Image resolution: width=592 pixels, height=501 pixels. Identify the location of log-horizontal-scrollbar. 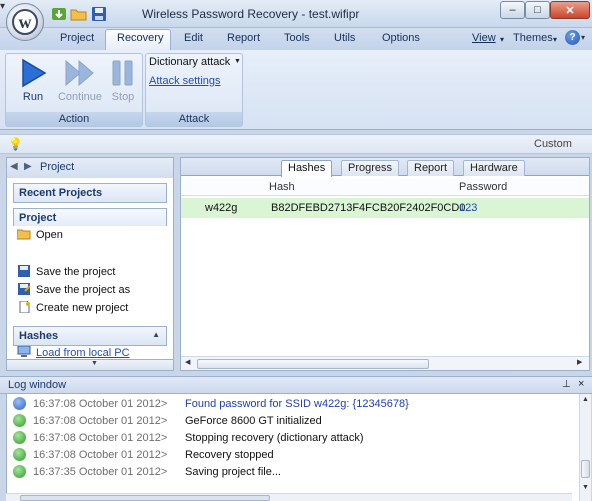
(289, 497).